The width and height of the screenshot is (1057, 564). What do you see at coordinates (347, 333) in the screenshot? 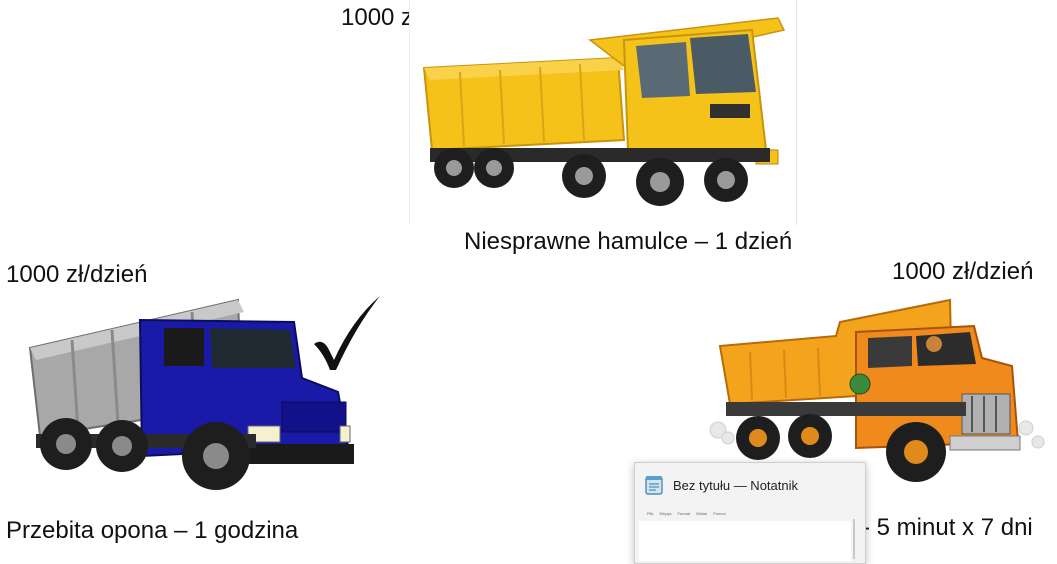
I see `checkmark-icon` at bounding box center [347, 333].